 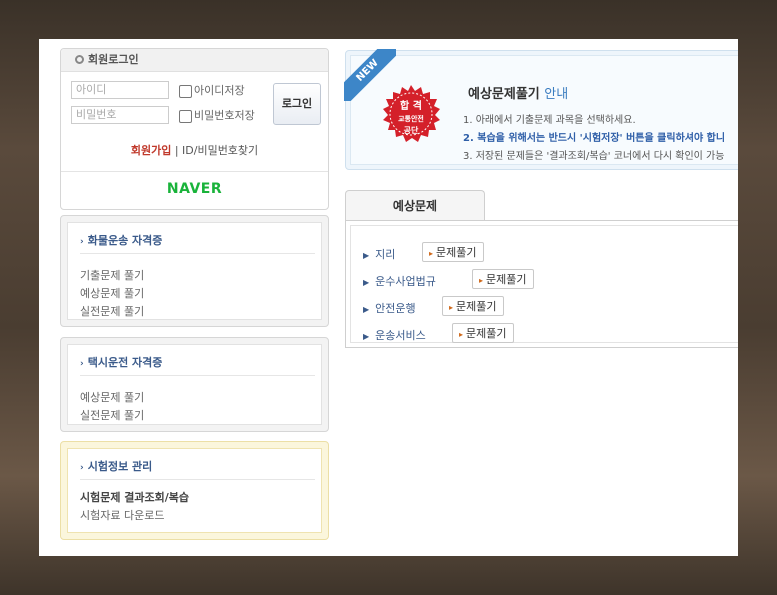 I want to click on login-button: 로그인, so click(x=297, y=104).